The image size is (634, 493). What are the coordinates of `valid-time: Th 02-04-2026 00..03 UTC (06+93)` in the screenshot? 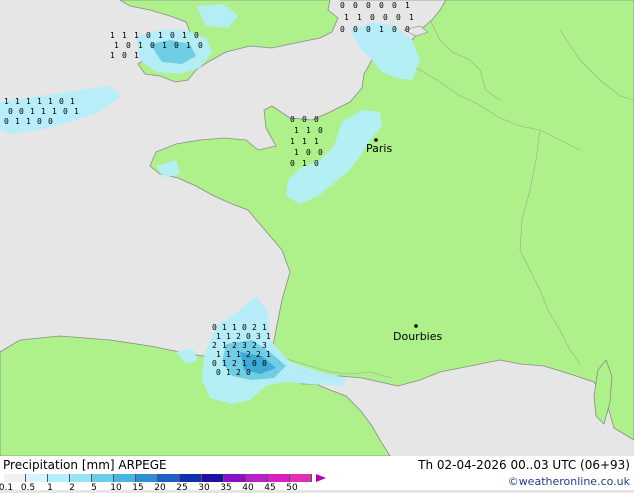 It's located at (524, 465).